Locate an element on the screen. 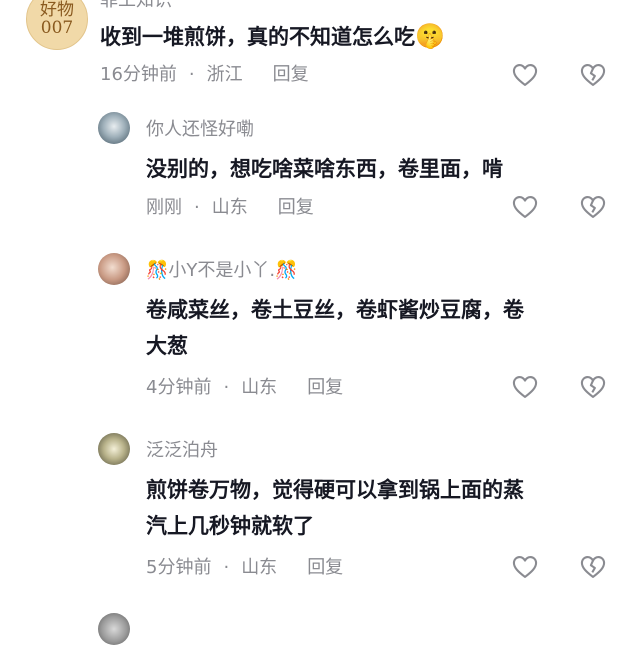 The width and height of the screenshot is (636, 645). avatar: 好物 007 is located at coordinates (57, 25).